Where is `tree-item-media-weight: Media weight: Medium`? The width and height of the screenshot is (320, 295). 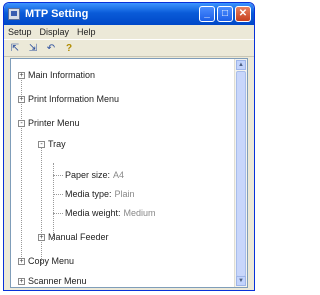 tree-item-media-weight: Media weight: Medium is located at coordinates (110, 213).